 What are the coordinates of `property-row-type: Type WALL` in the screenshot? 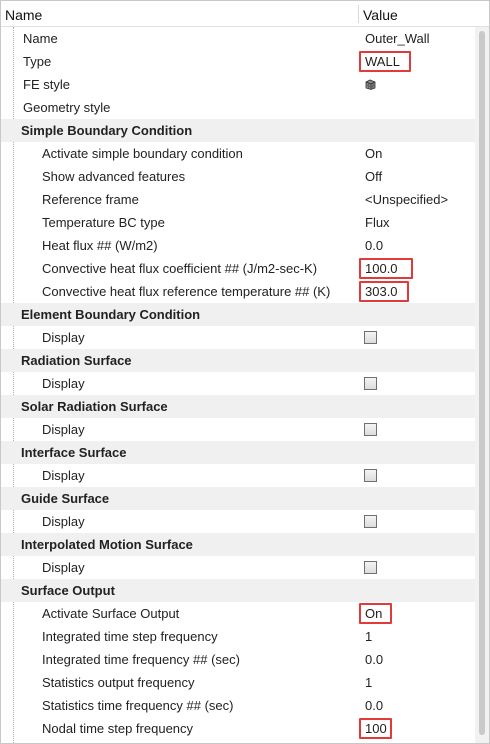 It's located at (238, 61).